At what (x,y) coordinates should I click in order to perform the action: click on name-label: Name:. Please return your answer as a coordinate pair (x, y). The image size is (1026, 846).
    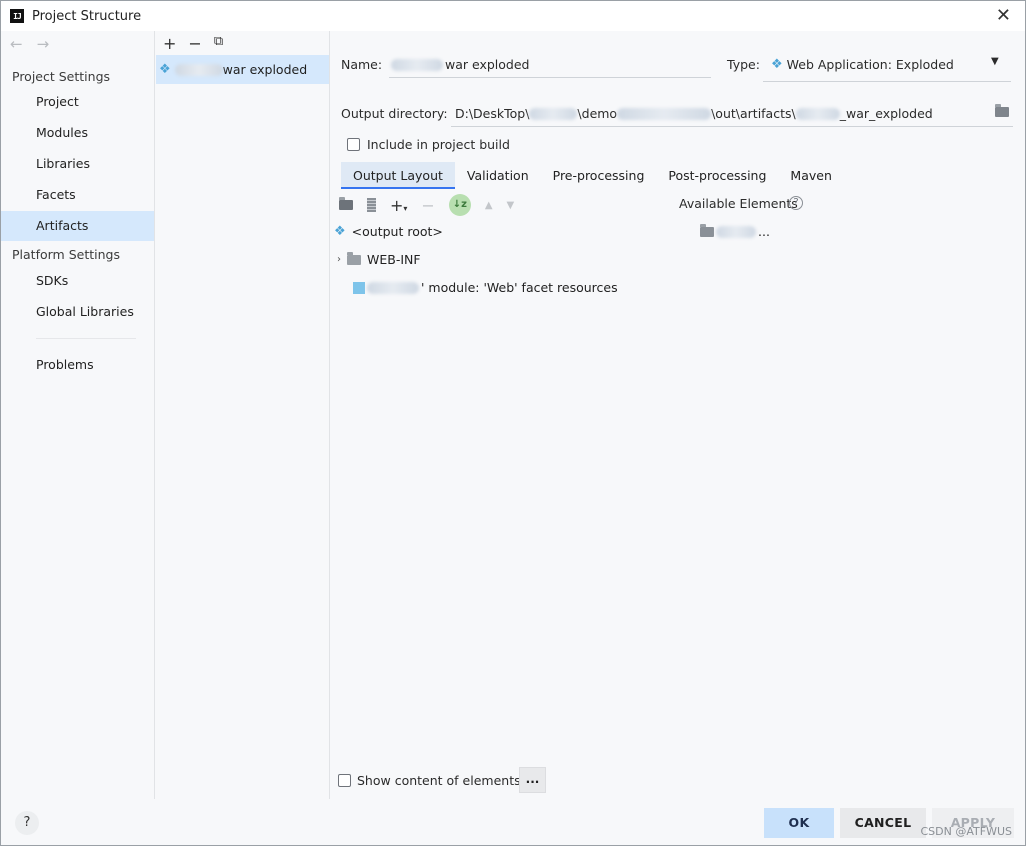
    Looking at the image, I should click on (362, 64).